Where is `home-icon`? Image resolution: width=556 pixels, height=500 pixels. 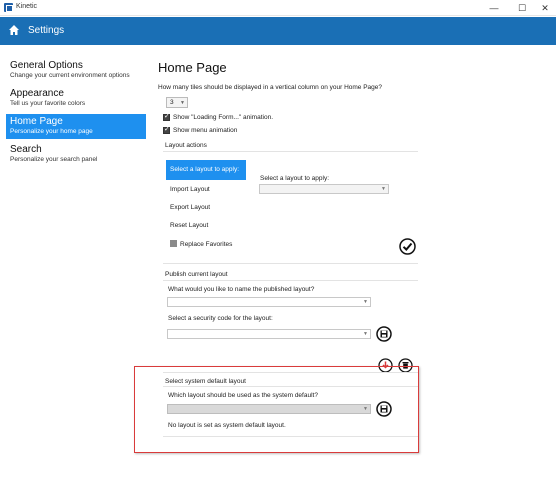
home-icon is located at coordinates (14, 30).